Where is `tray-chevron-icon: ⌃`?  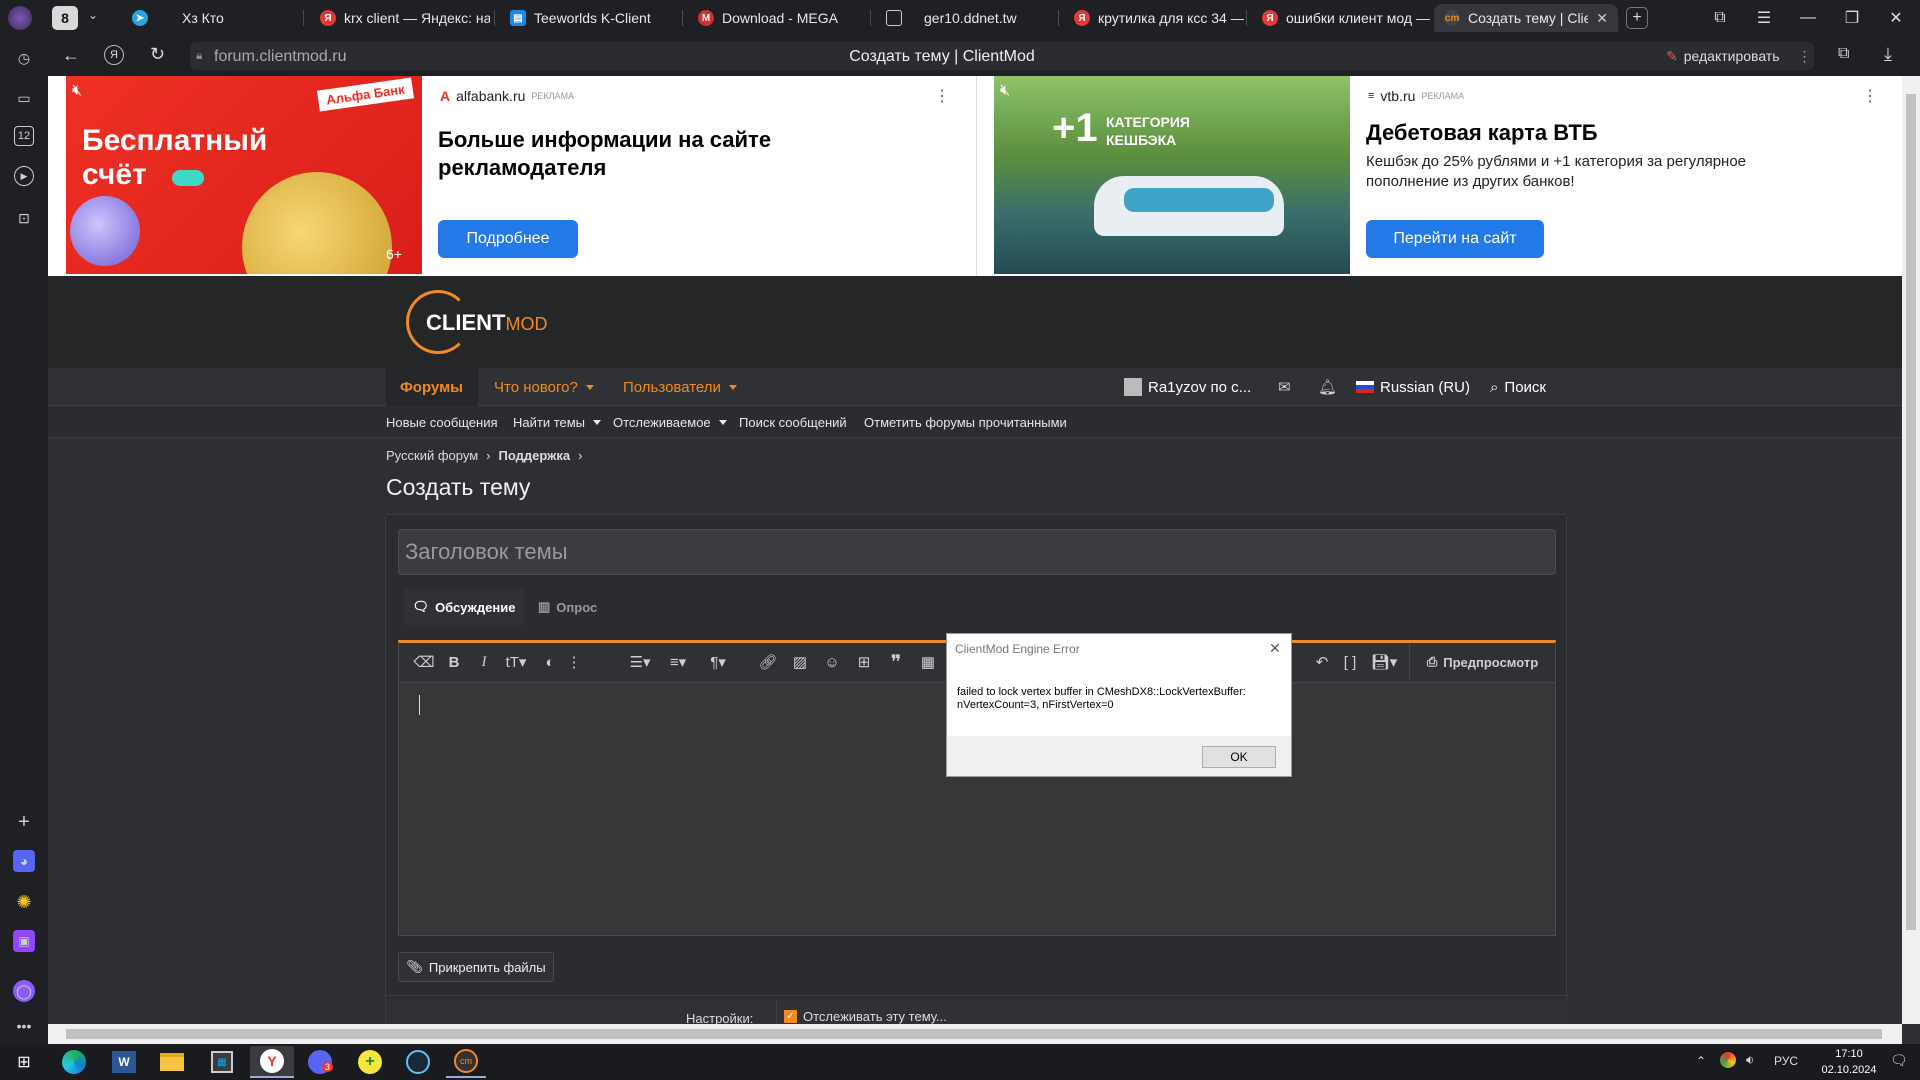 tray-chevron-icon: ⌃ is located at coordinates (1701, 1061).